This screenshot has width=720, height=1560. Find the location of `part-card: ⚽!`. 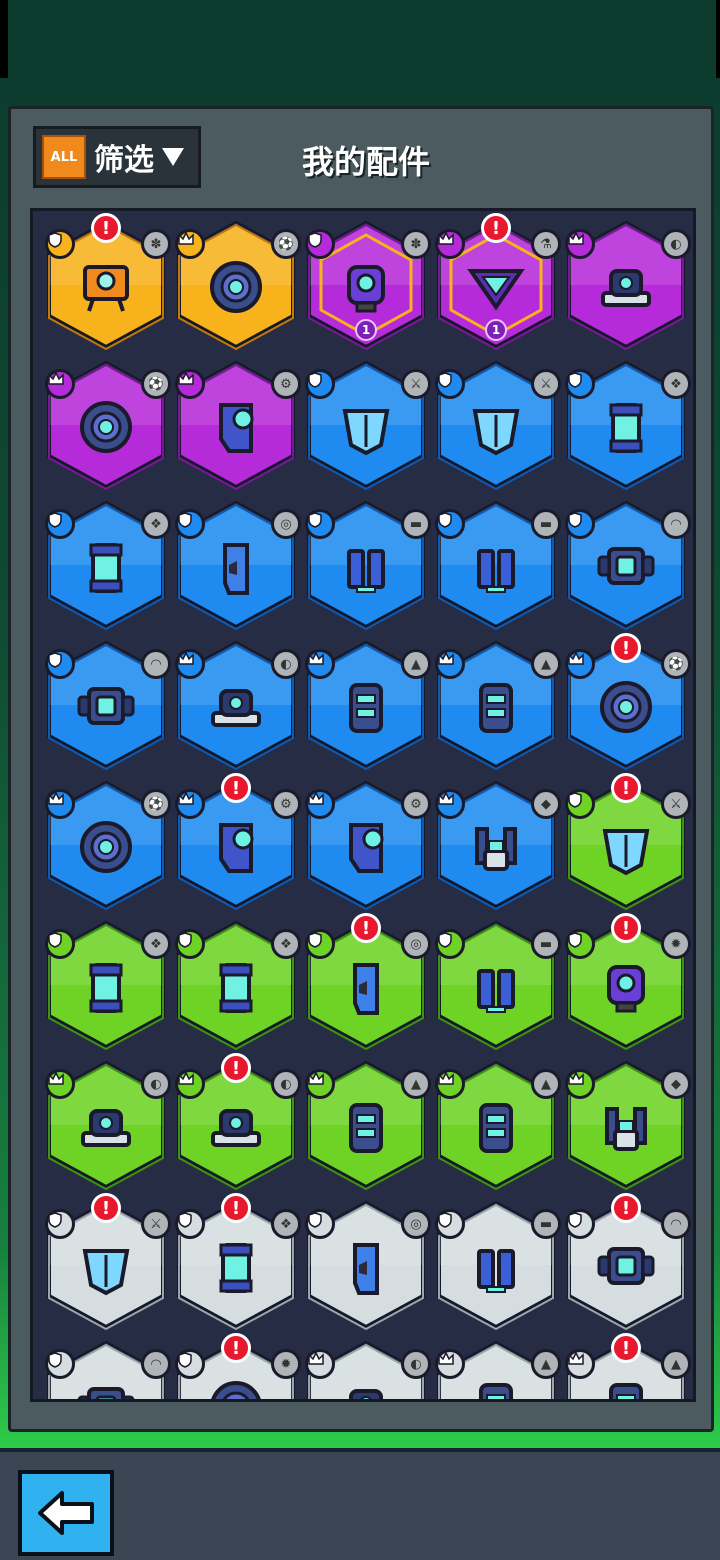

part-card: ⚽! is located at coordinates (626, 704).